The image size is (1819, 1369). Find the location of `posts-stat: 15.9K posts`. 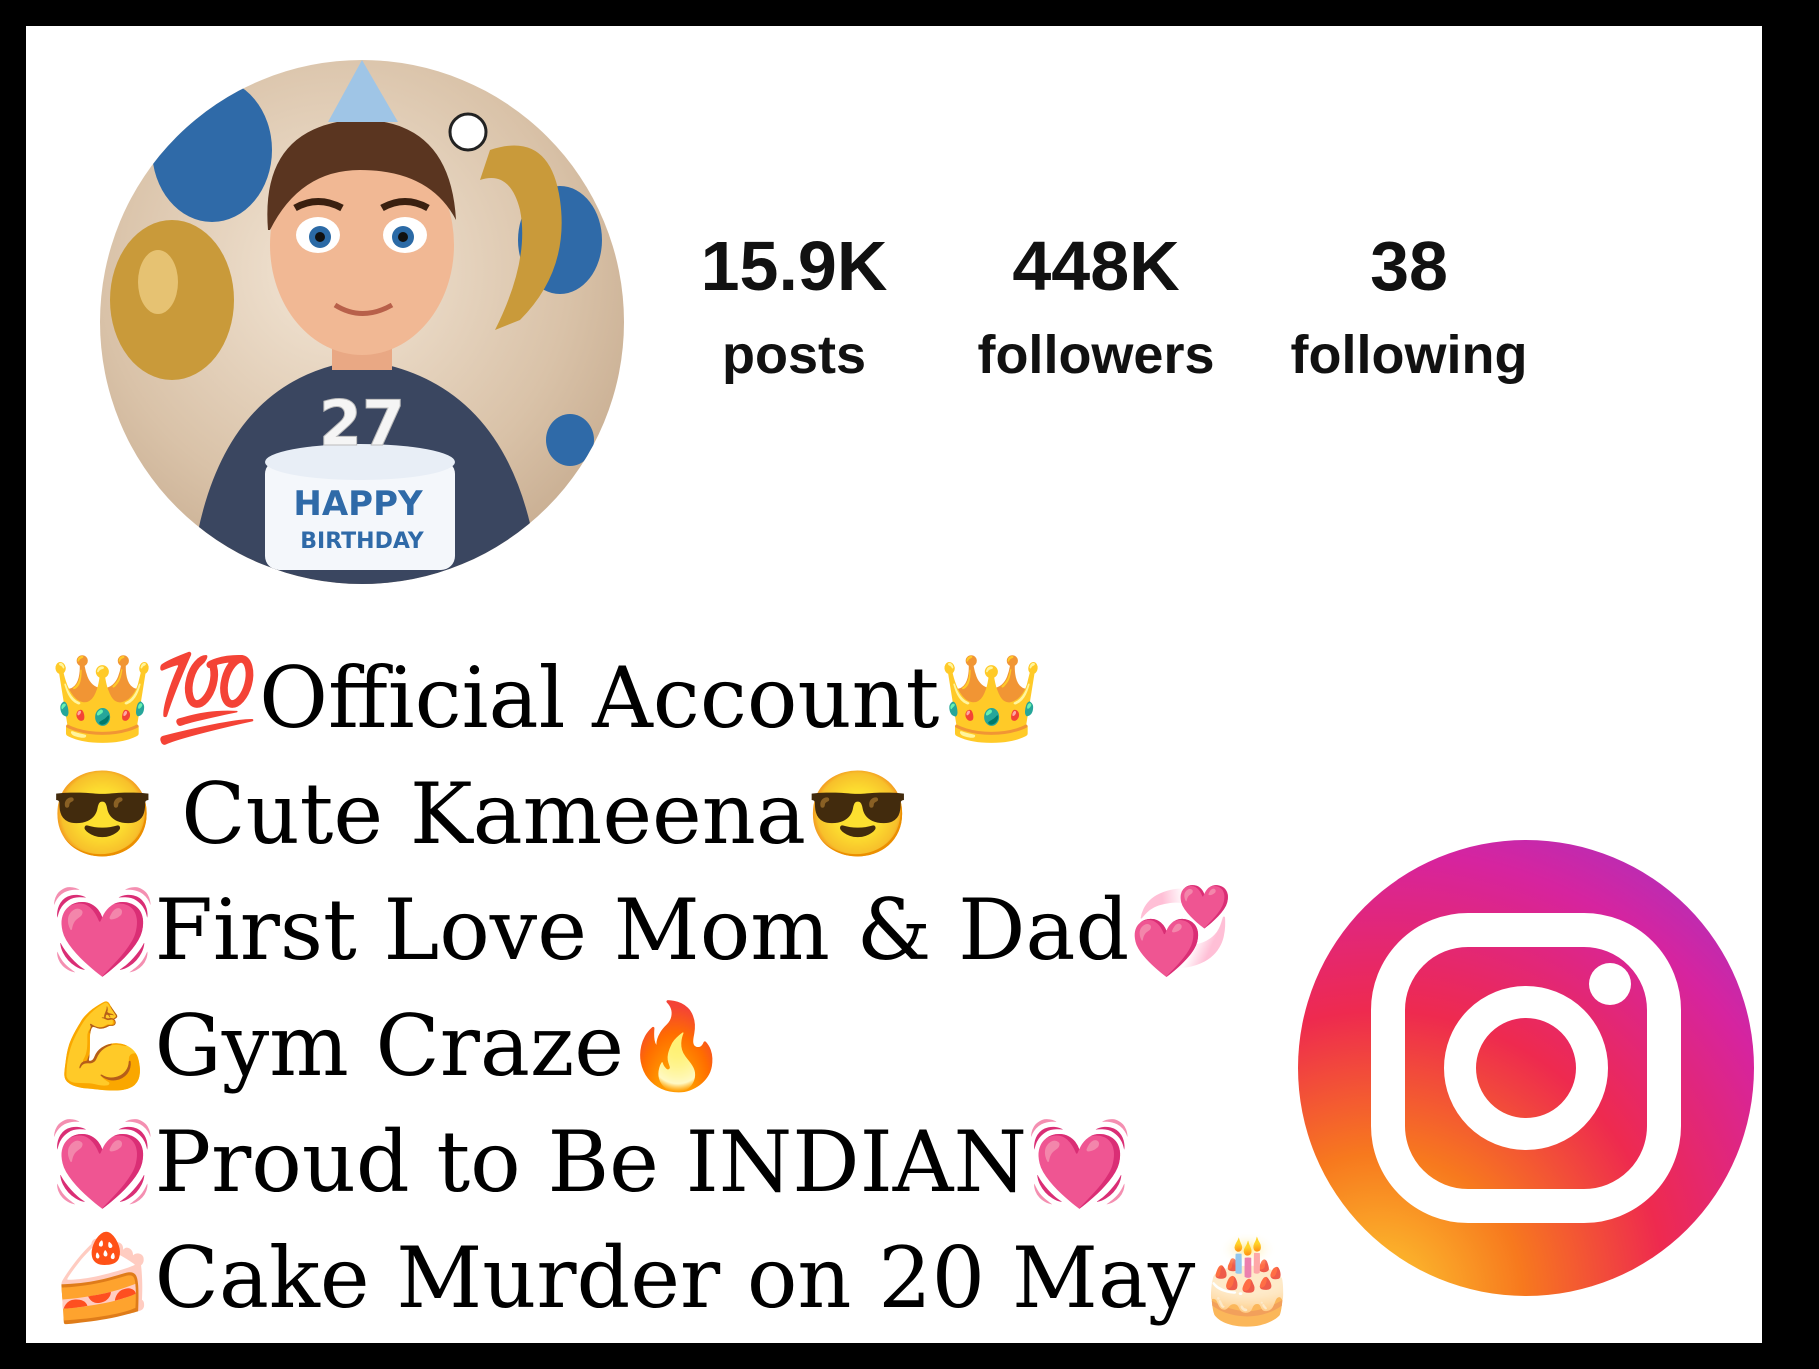

posts-stat: 15.9K posts is located at coordinates (794, 308).